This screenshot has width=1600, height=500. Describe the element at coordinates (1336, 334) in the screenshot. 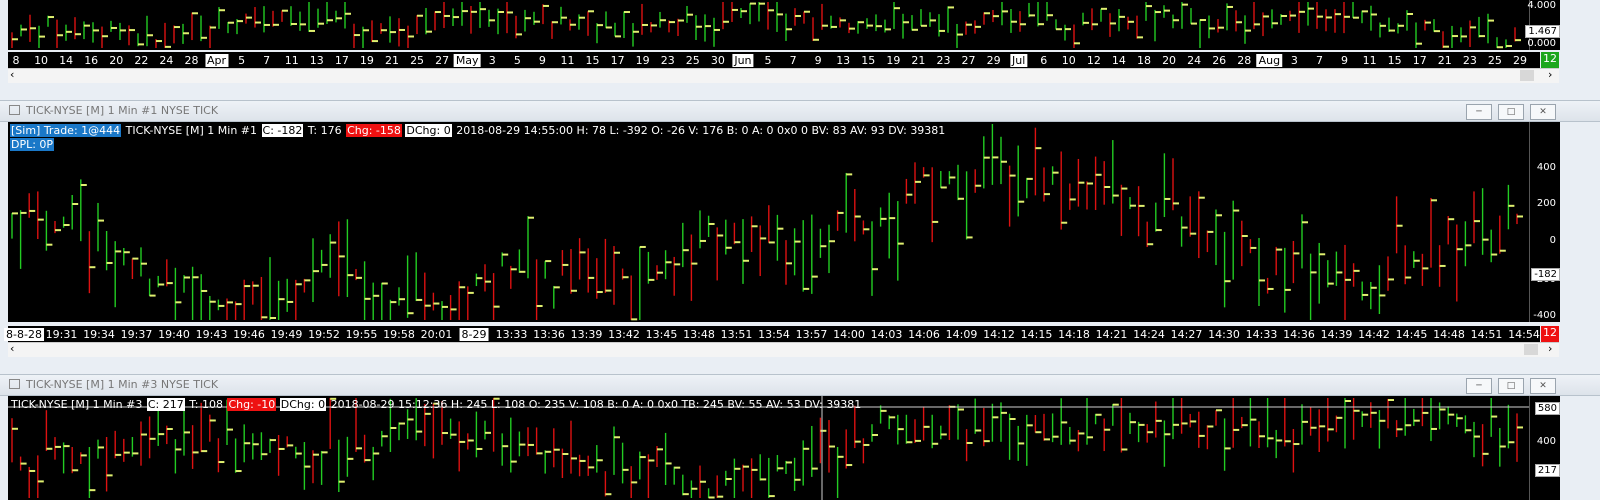

I see `axis-tick-label: 14:39` at that location.